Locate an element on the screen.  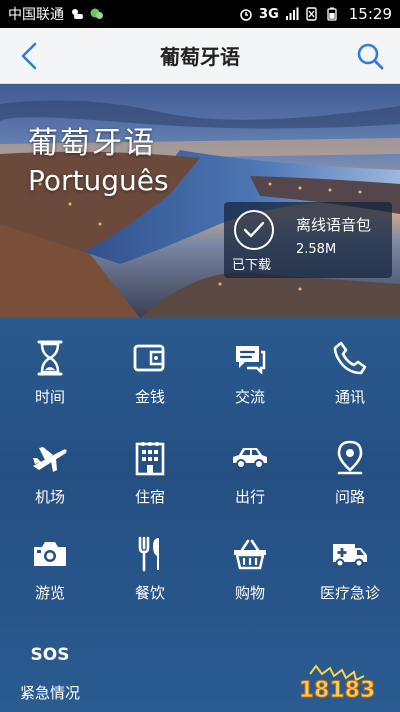
location-pin-icon is located at coordinates (350, 458).